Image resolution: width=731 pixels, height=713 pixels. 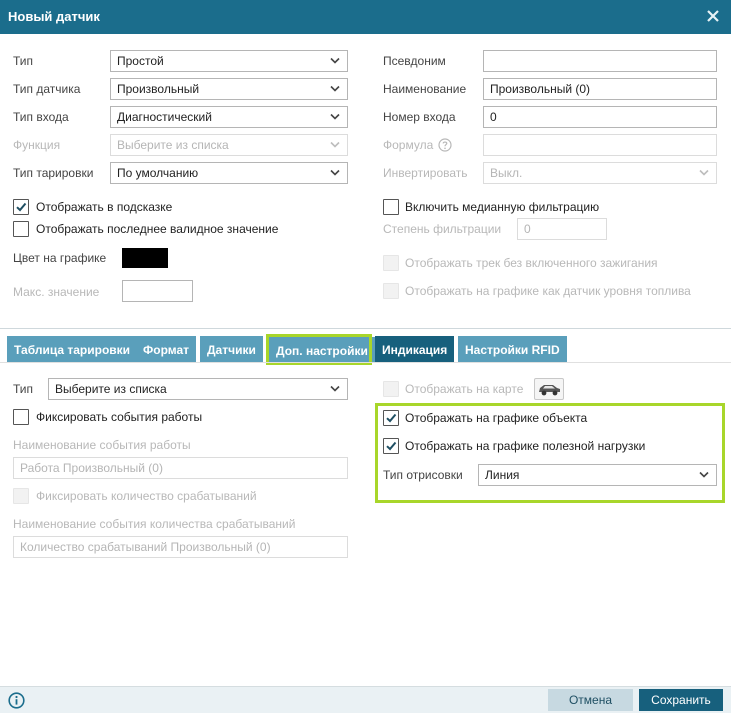 What do you see at coordinates (590, 700) in the screenshot?
I see `cancel-button: Отмена` at bounding box center [590, 700].